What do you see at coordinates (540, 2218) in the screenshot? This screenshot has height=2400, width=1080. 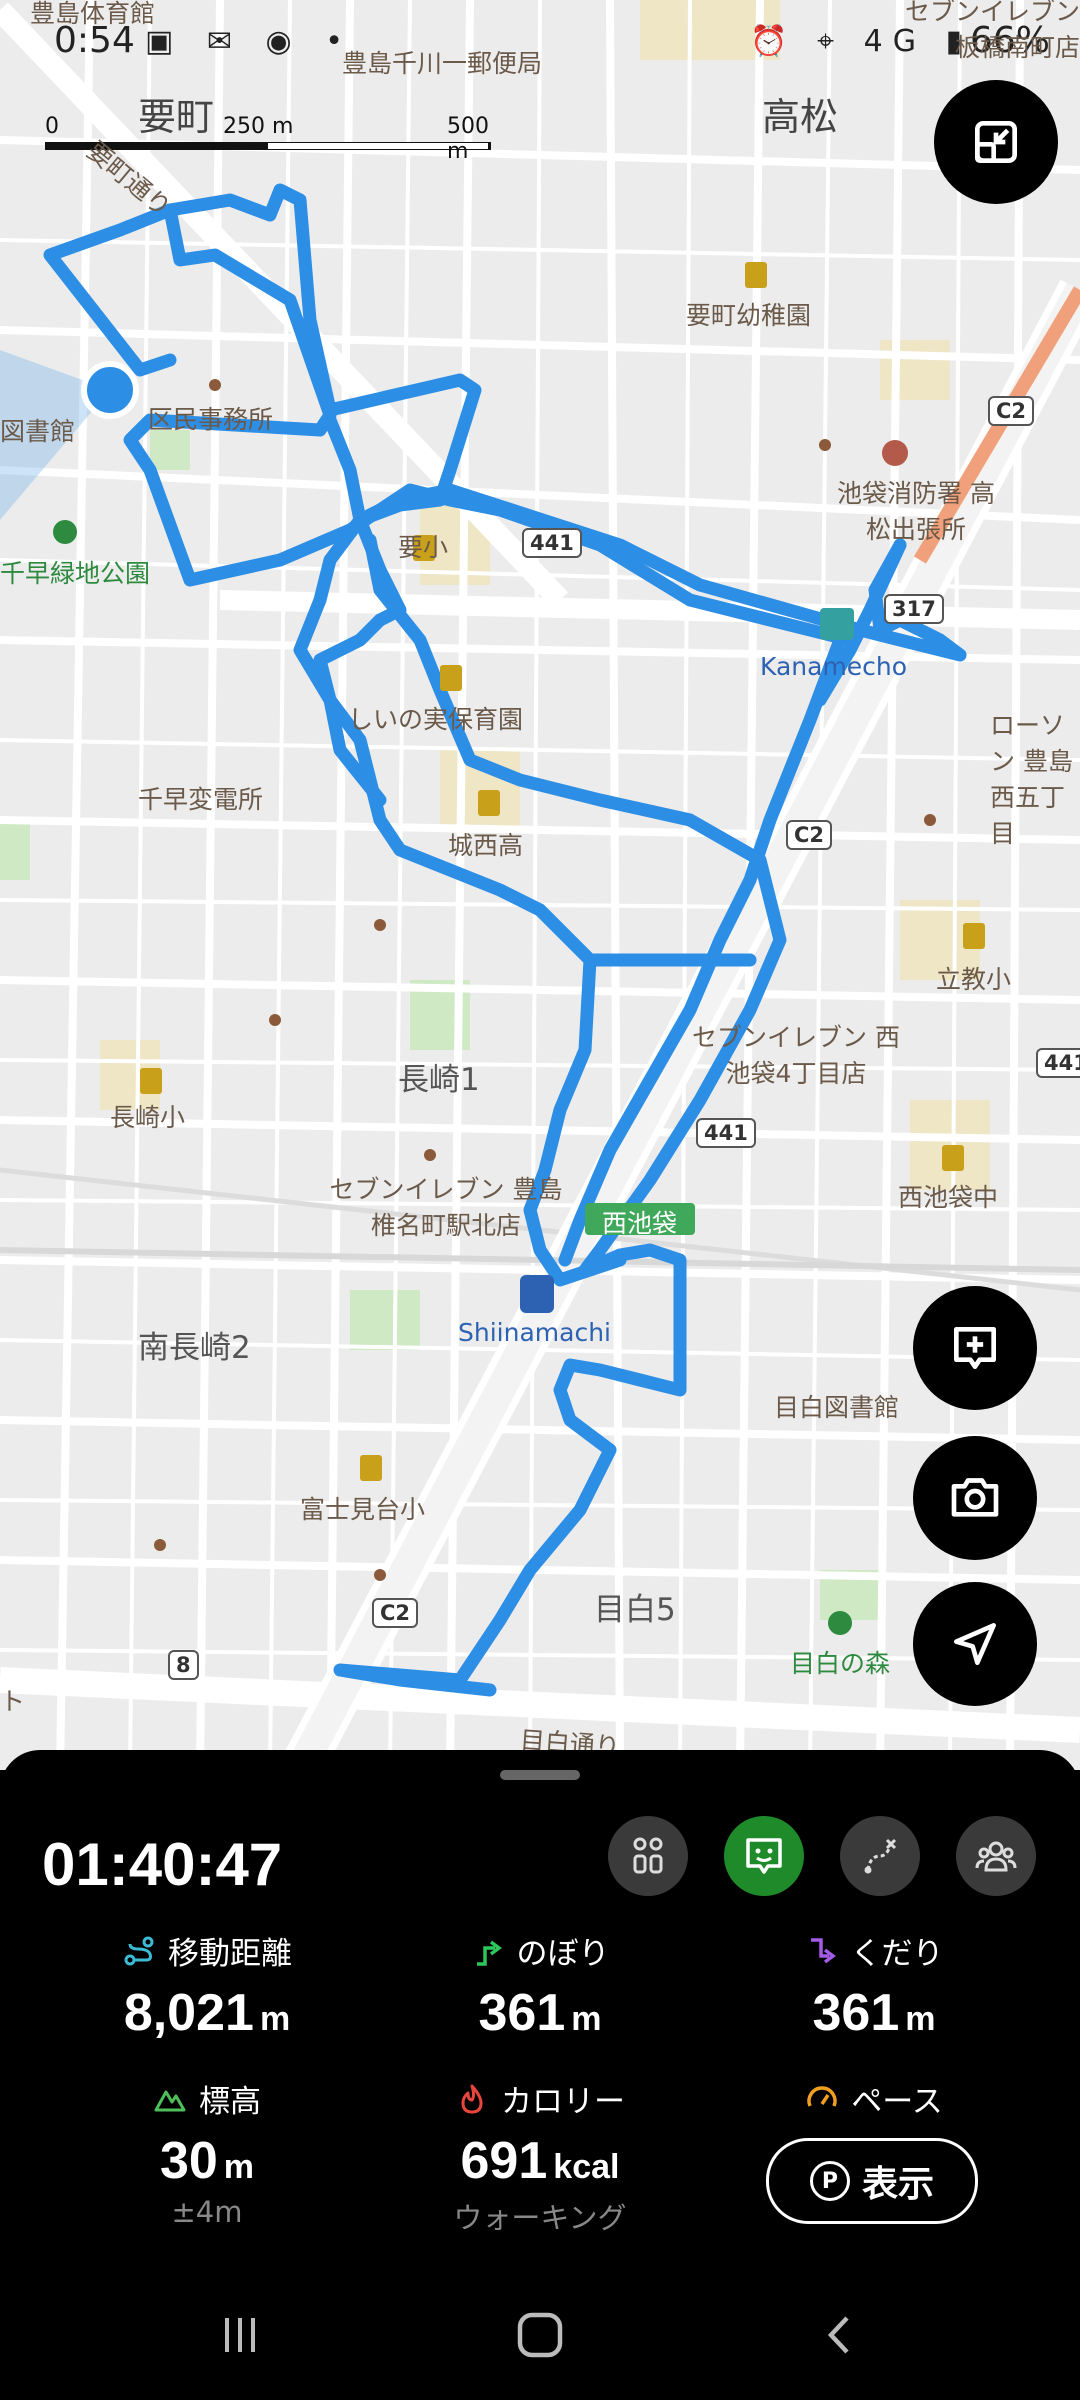 I see `activity-type: ウォーキング` at bounding box center [540, 2218].